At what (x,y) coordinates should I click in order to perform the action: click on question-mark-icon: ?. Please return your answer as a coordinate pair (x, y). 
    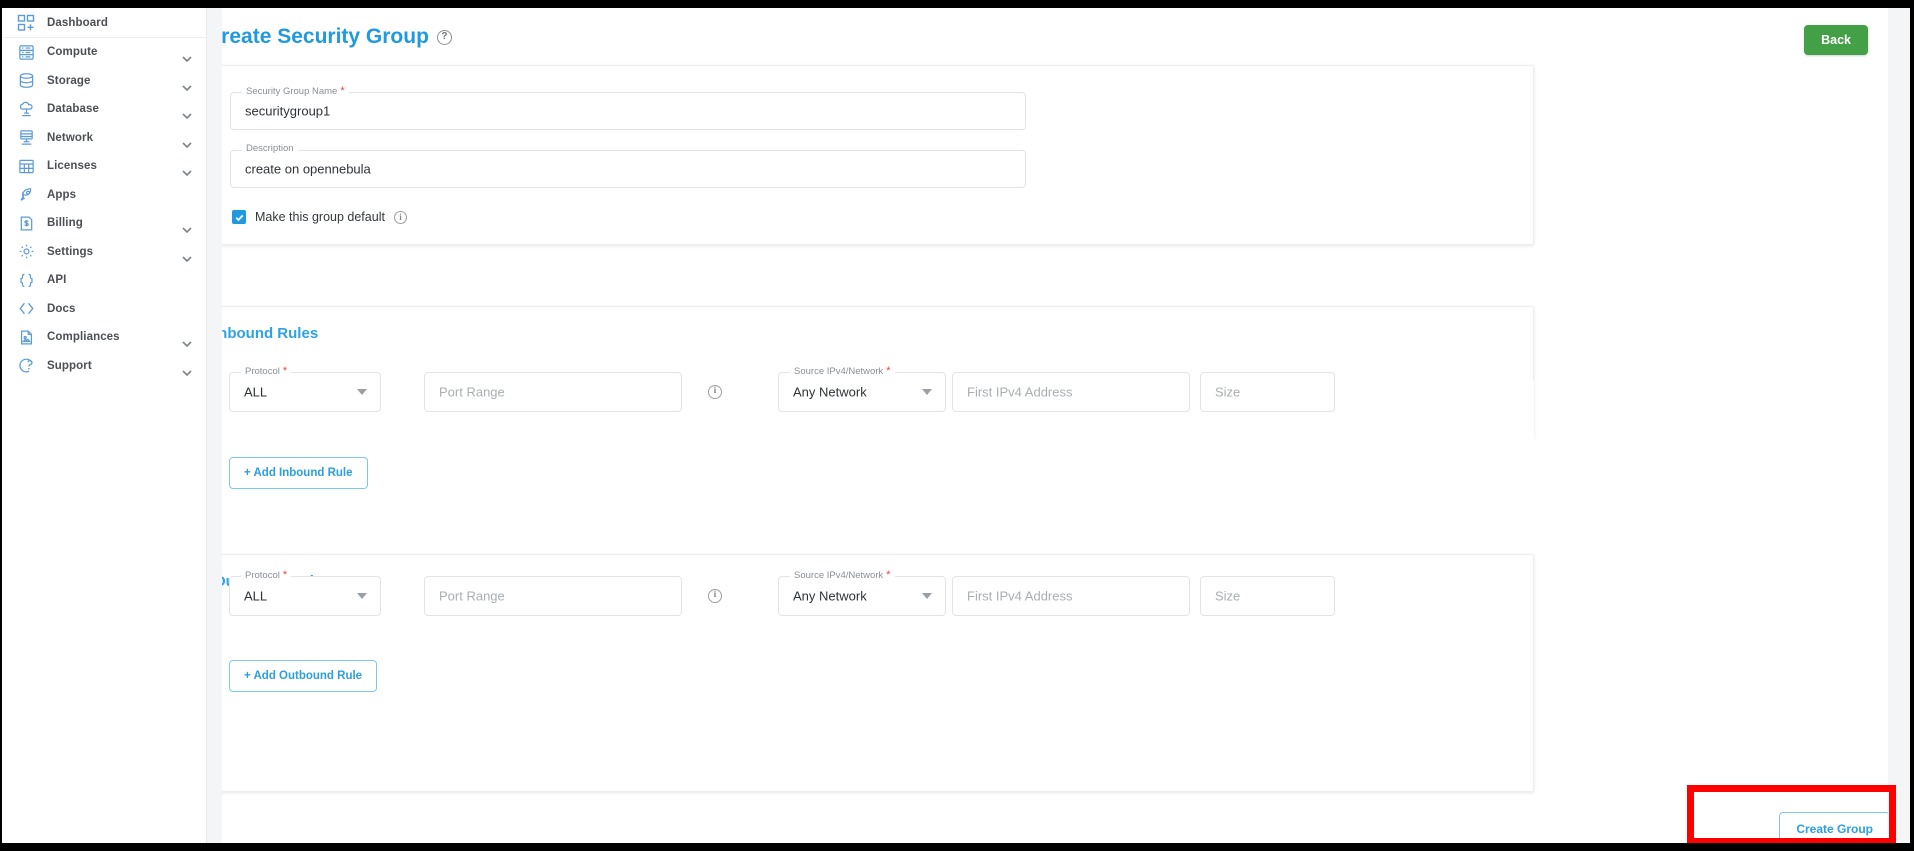
    Looking at the image, I should click on (444, 37).